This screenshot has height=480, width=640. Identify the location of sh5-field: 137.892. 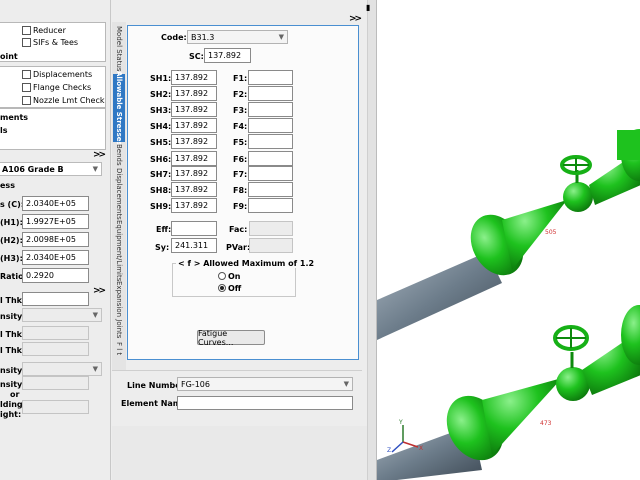
(194, 141).